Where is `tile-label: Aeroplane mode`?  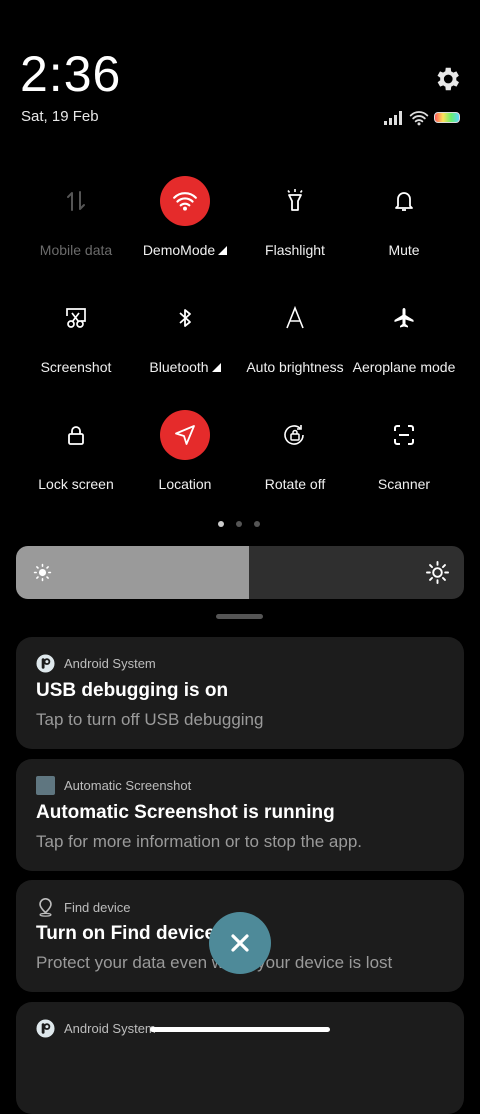 tile-label: Aeroplane mode is located at coordinates (404, 367).